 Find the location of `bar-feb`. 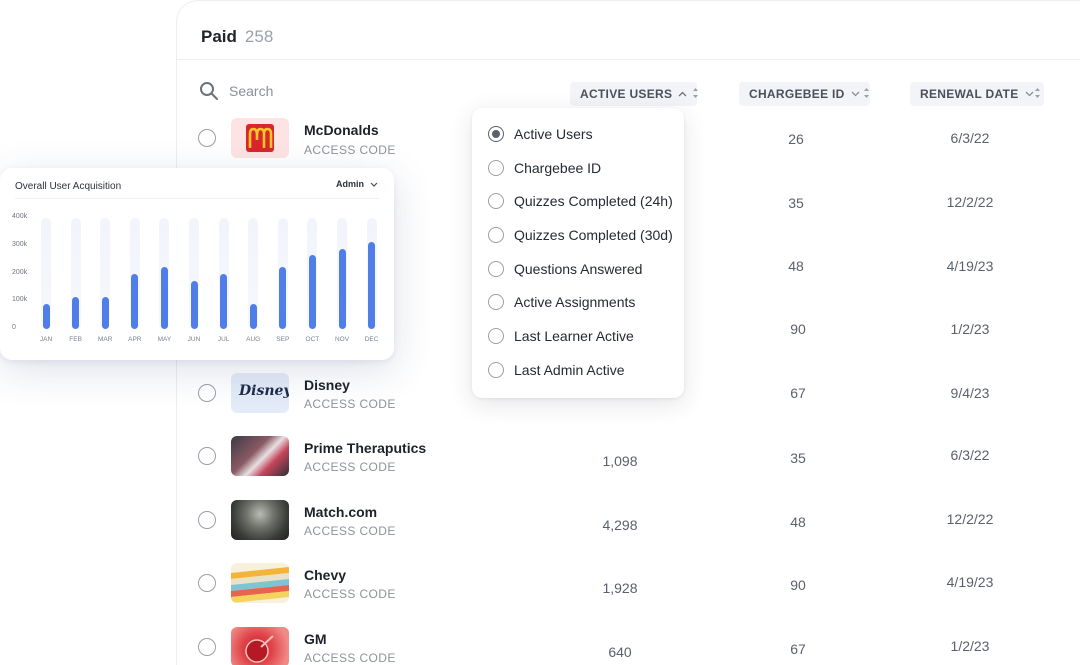

bar-feb is located at coordinates (76, 313).